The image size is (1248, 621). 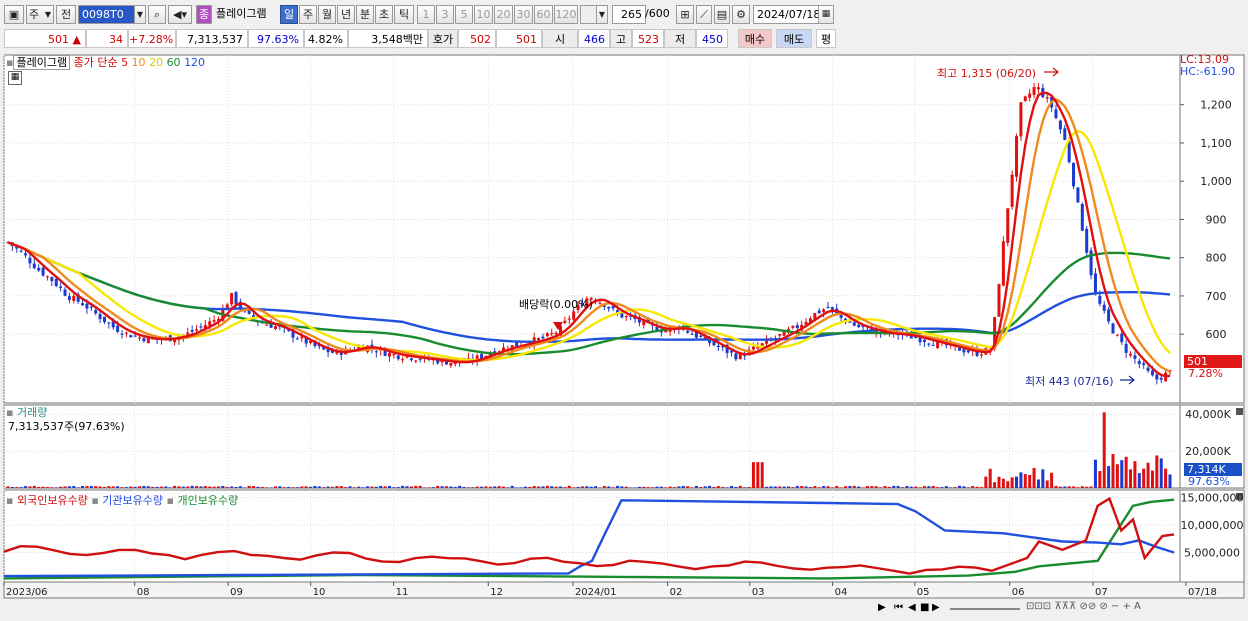 I want to click on prev-button: 전, so click(x=66, y=14).